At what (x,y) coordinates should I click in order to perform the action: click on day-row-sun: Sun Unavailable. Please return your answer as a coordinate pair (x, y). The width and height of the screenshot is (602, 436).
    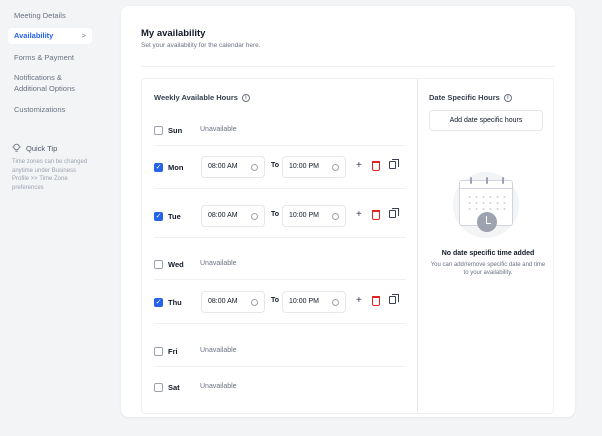
    Looking at the image, I should click on (280, 132).